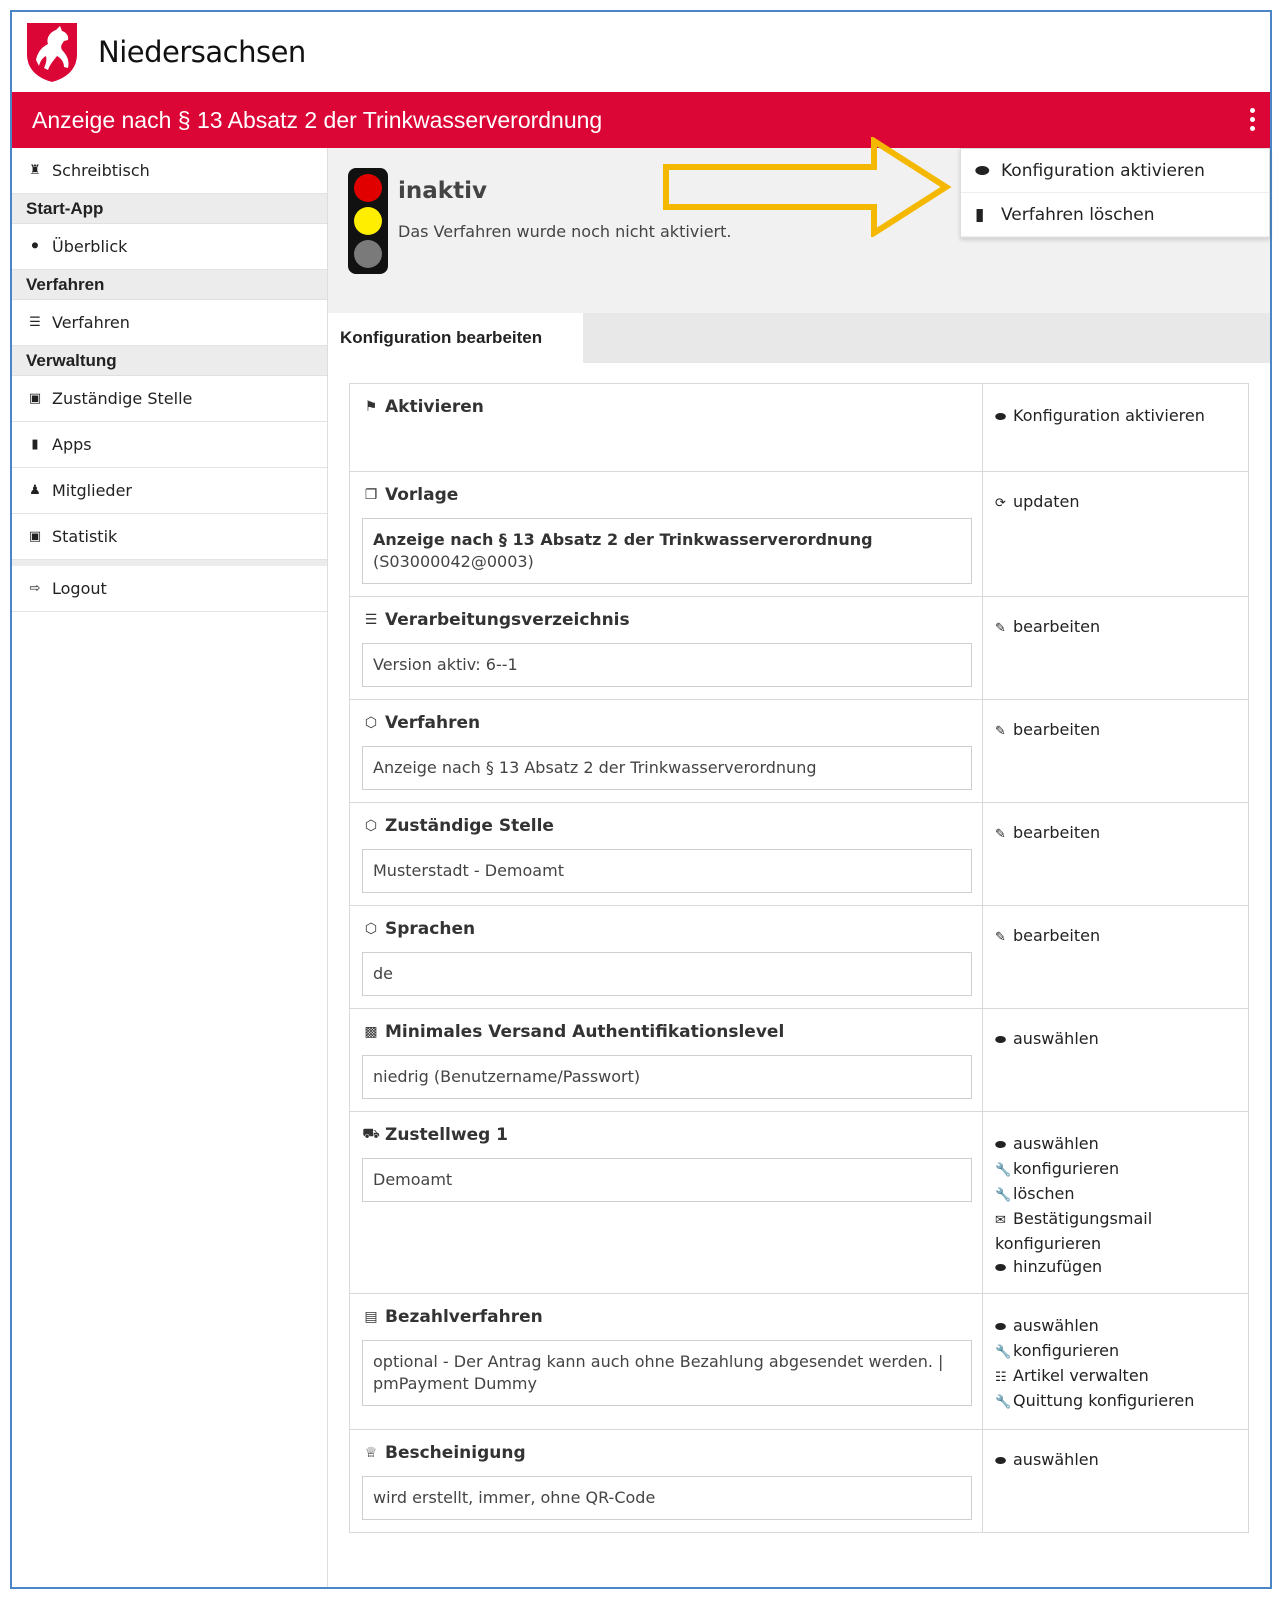 The width and height of the screenshot is (1282, 1599). What do you see at coordinates (667, 1498) in the screenshot?
I see `bescheinigung-value: wird erstellt, immer, ohne QR-Code` at bounding box center [667, 1498].